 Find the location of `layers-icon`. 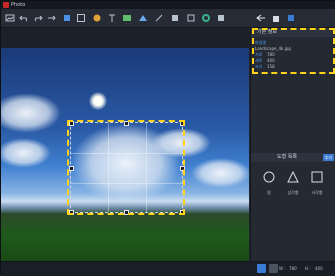

layers-icon is located at coordinates (261, 268).